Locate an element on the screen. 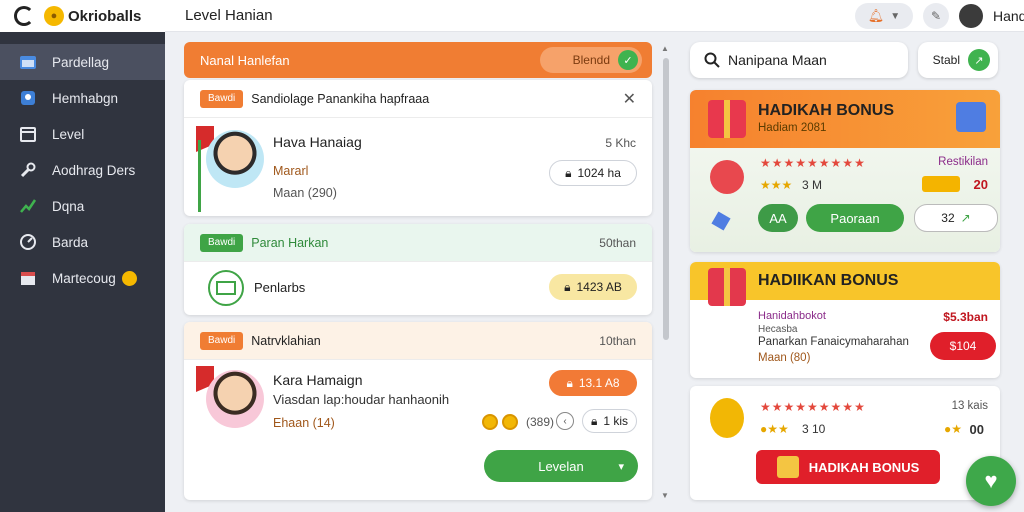 The image size is (1024, 512). chevron-down-icon: ▾ is located at coordinates (621, 466).